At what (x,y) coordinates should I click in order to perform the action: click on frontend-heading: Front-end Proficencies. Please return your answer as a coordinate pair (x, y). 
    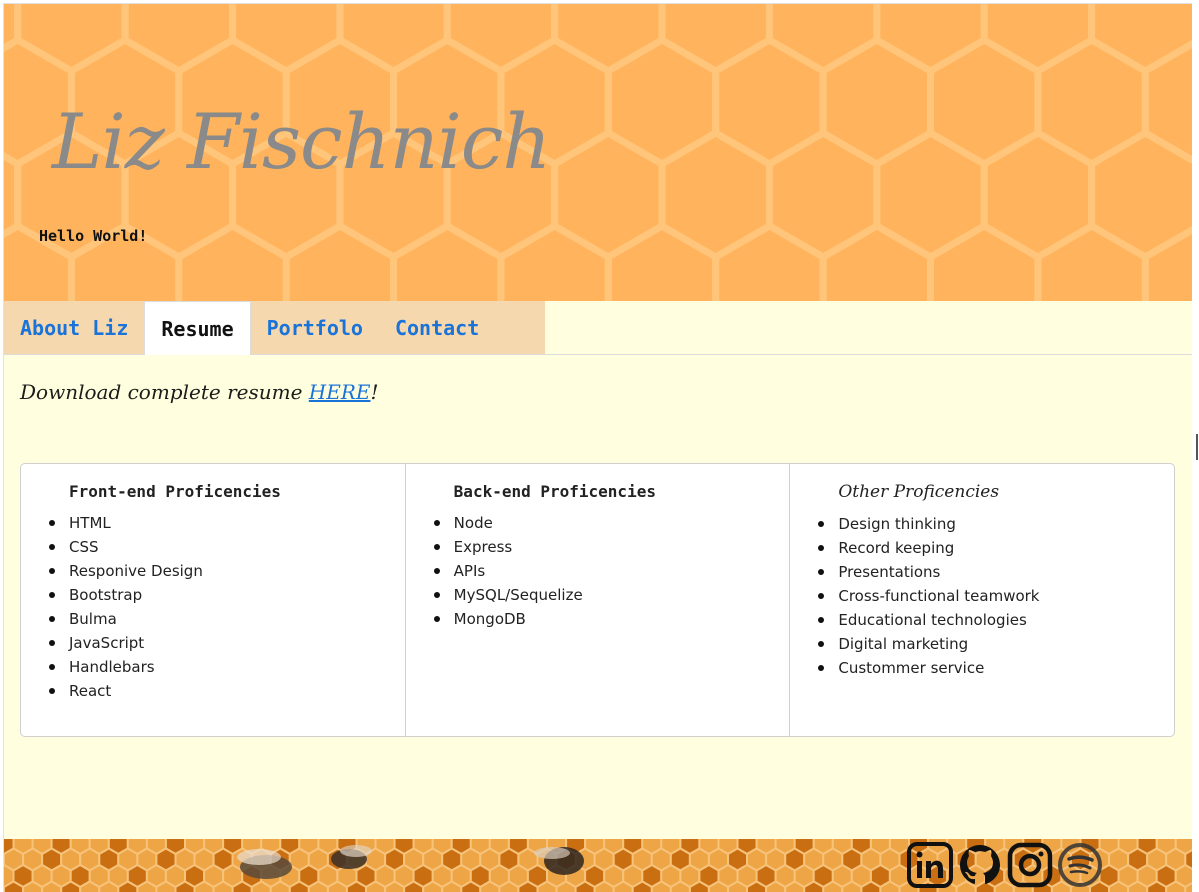
    Looking at the image, I should click on (175, 491).